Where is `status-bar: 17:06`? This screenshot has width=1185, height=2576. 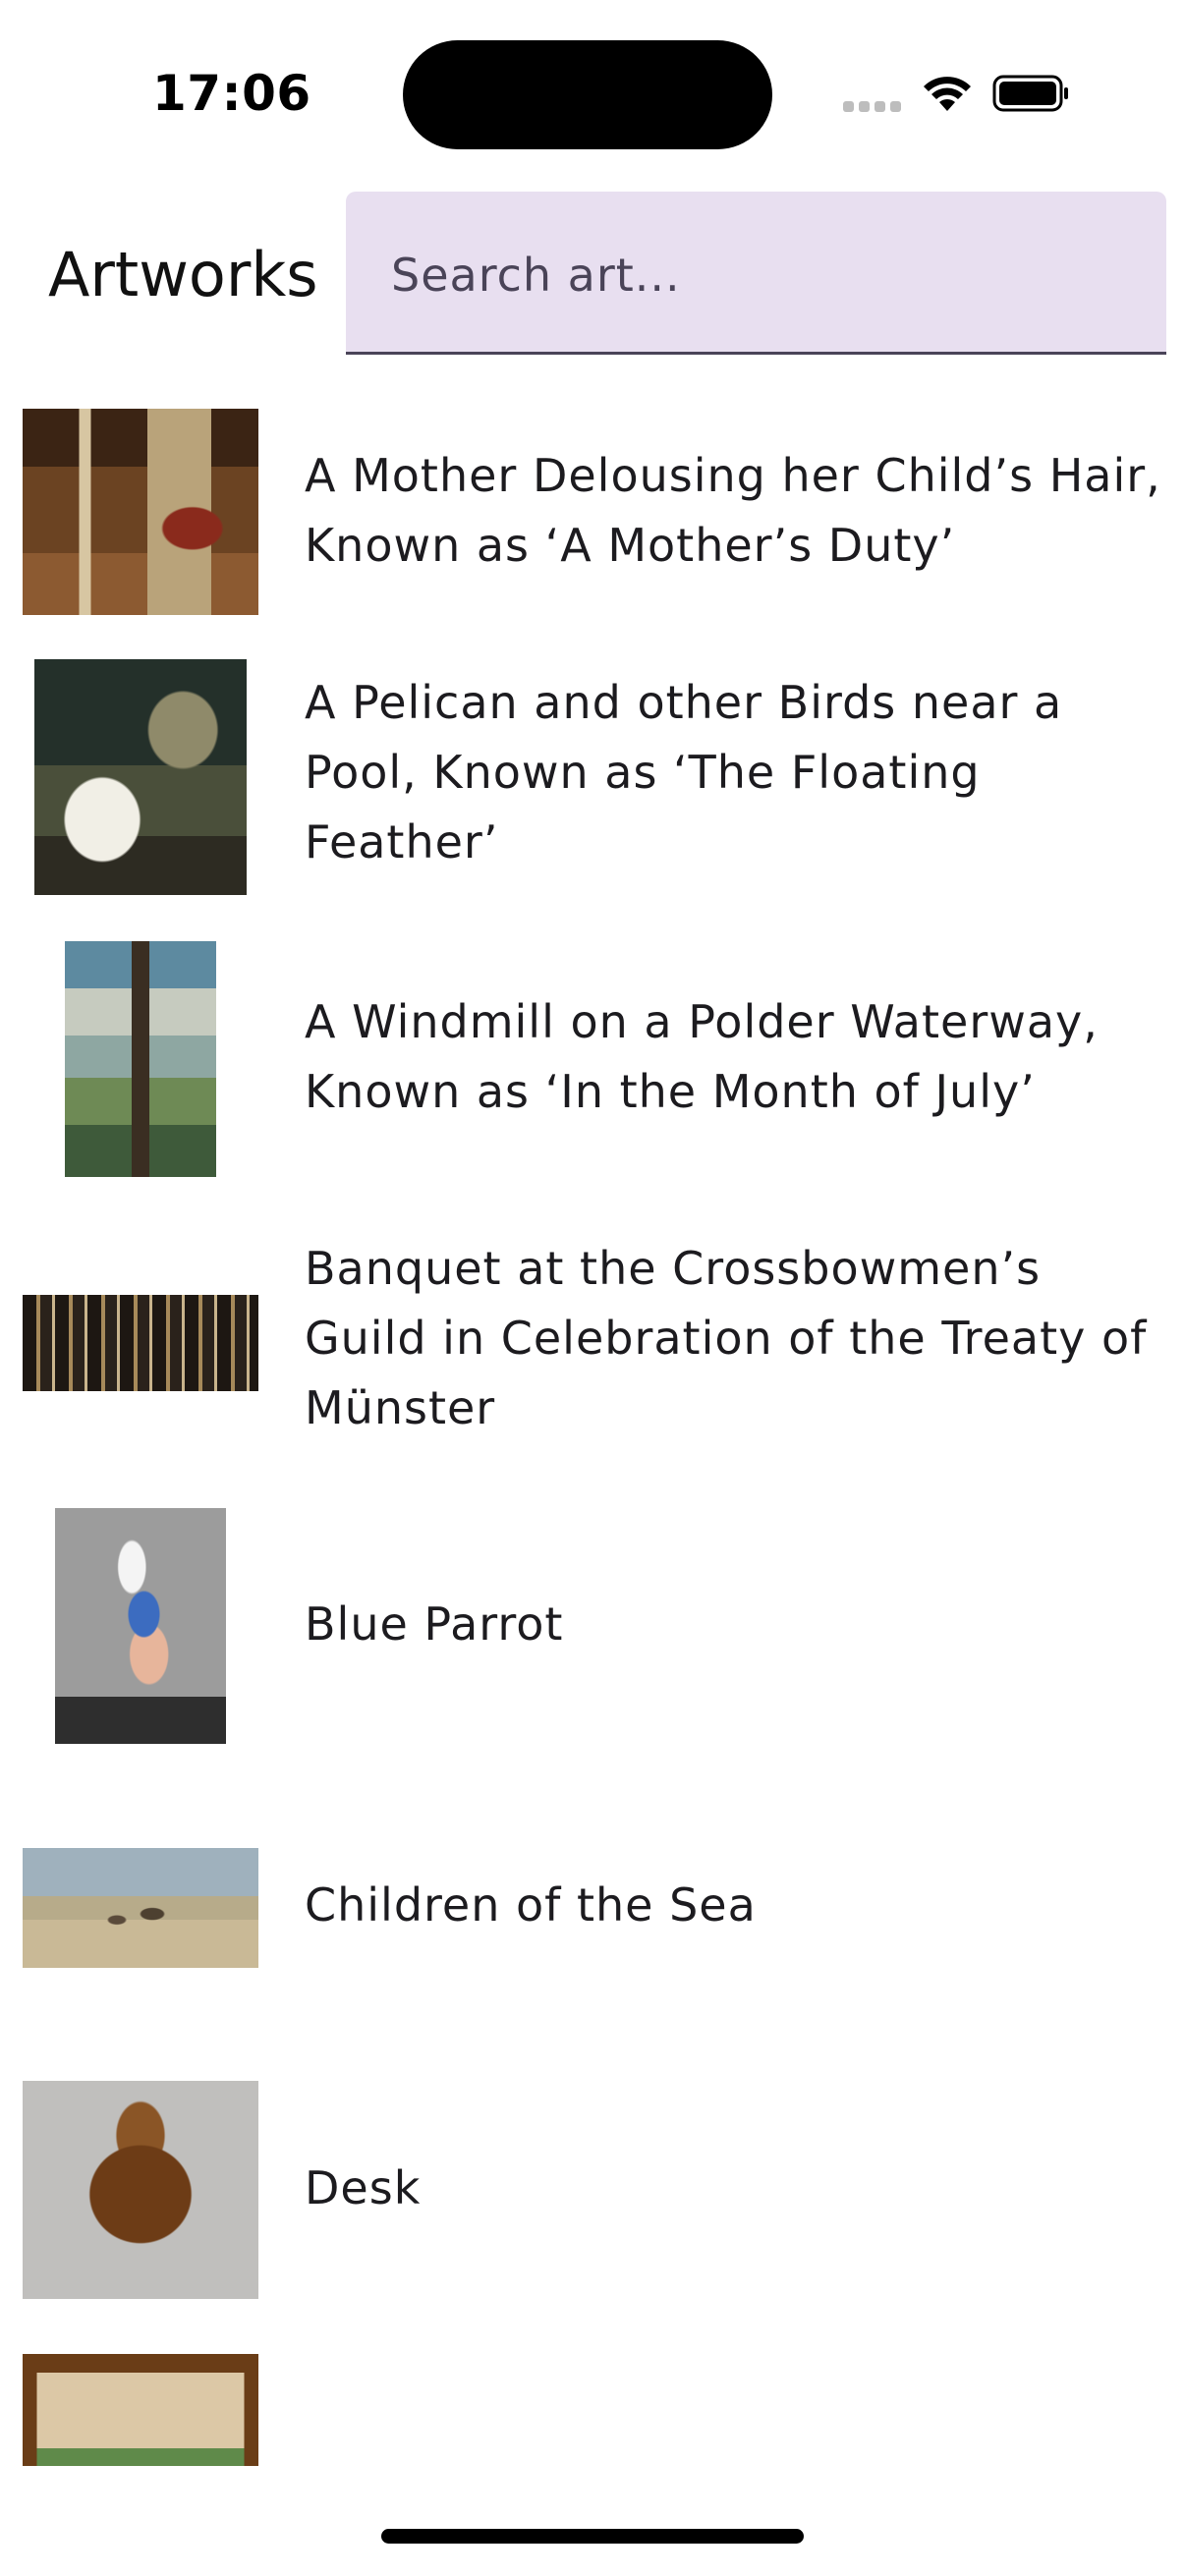 status-bar: 17:06 is located at coordinates (592, 93).